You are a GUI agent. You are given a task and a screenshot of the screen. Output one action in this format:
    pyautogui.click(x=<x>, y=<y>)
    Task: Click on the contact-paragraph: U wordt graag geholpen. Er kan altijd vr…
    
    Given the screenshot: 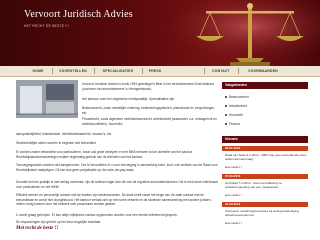 What is the action you would take?
    pyautogui.click(x=97, y=215)
    